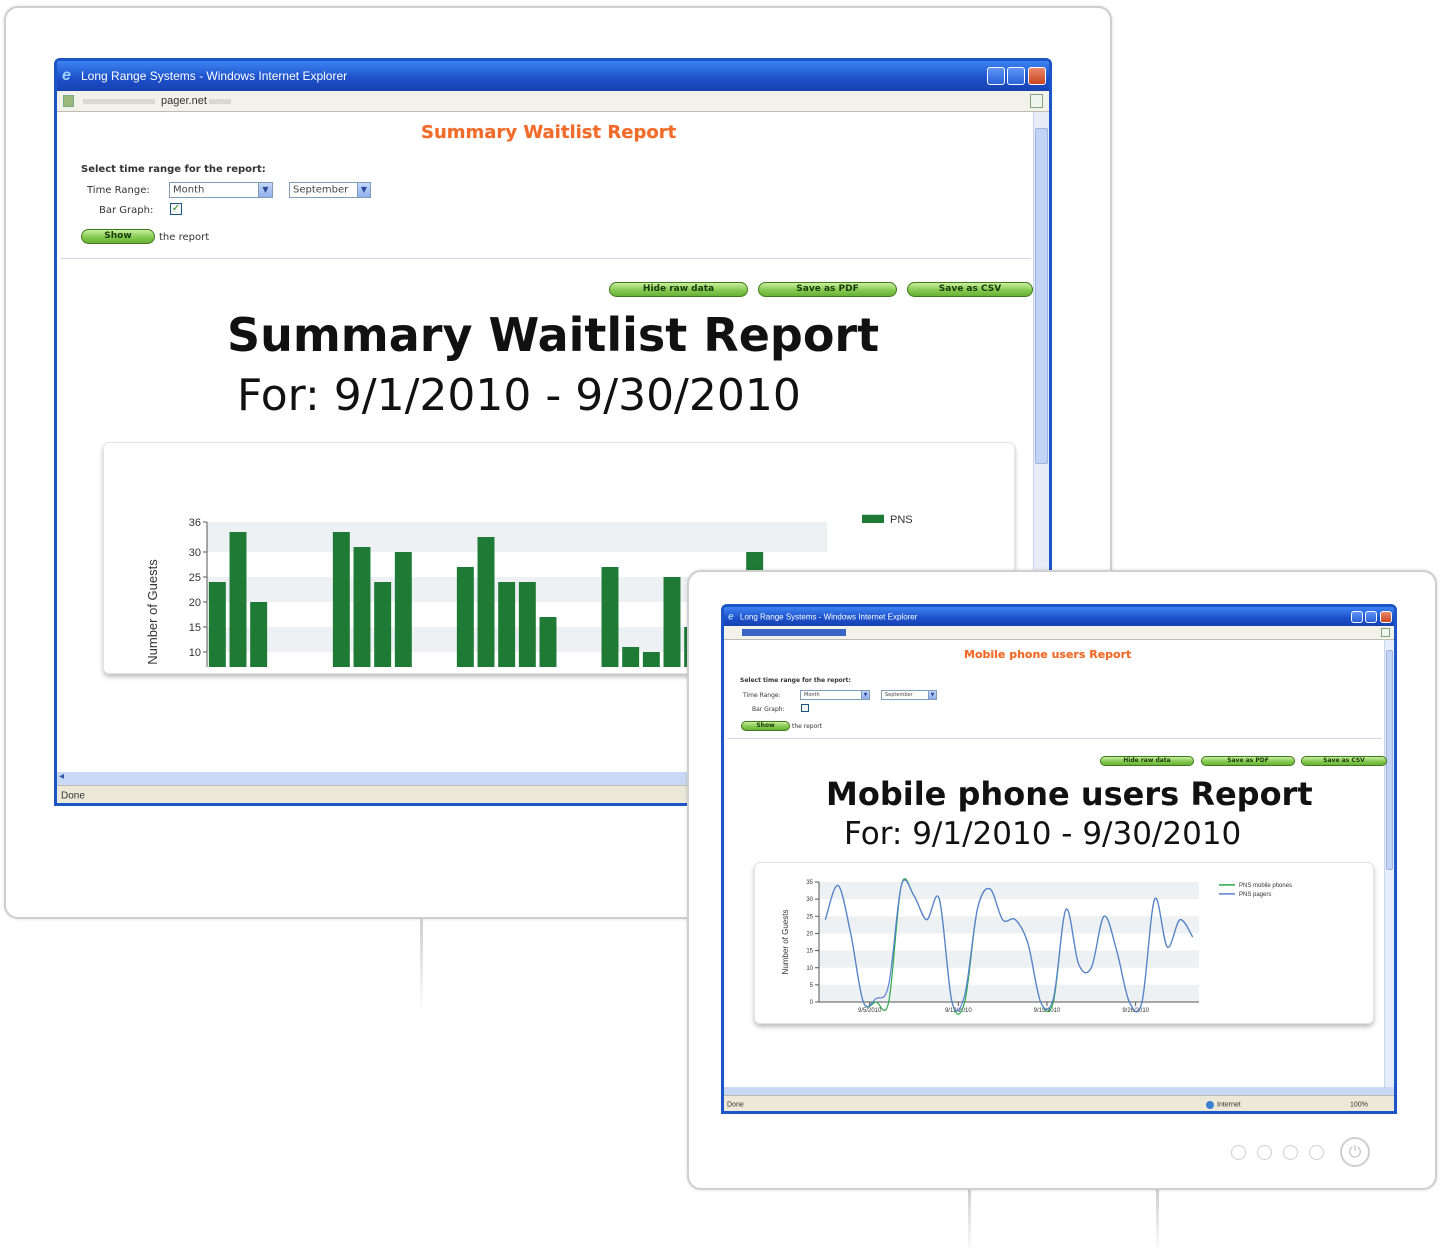  Describe the element at coordinates (873, 518) in the screenshot. I see `legend-swatch` at that location.